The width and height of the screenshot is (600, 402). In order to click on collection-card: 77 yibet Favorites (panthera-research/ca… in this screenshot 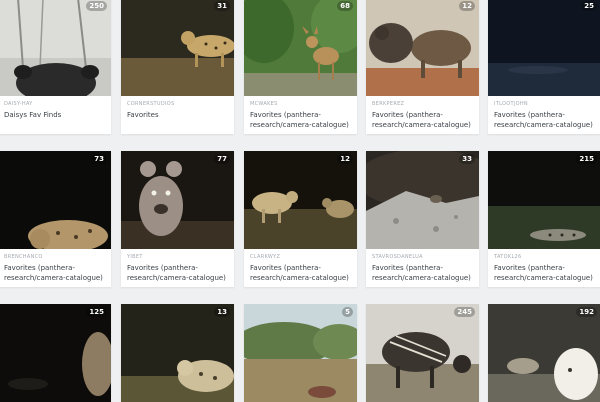, I will do `click(177, 219)`.